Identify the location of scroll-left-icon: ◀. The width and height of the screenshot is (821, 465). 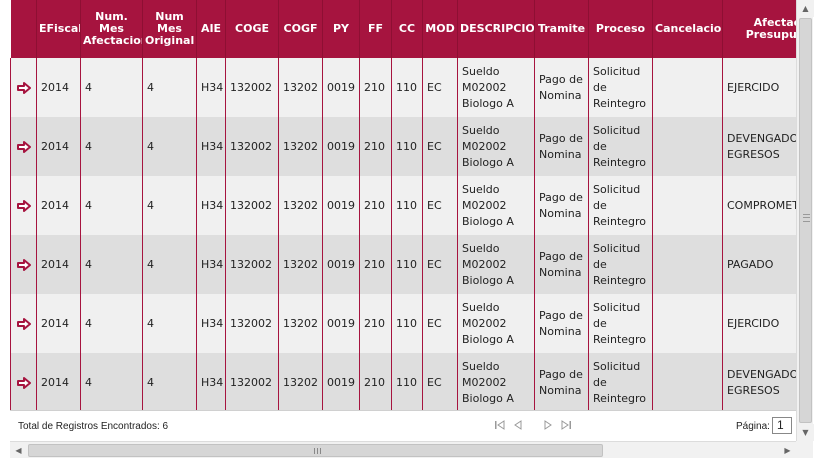
(18, 450).